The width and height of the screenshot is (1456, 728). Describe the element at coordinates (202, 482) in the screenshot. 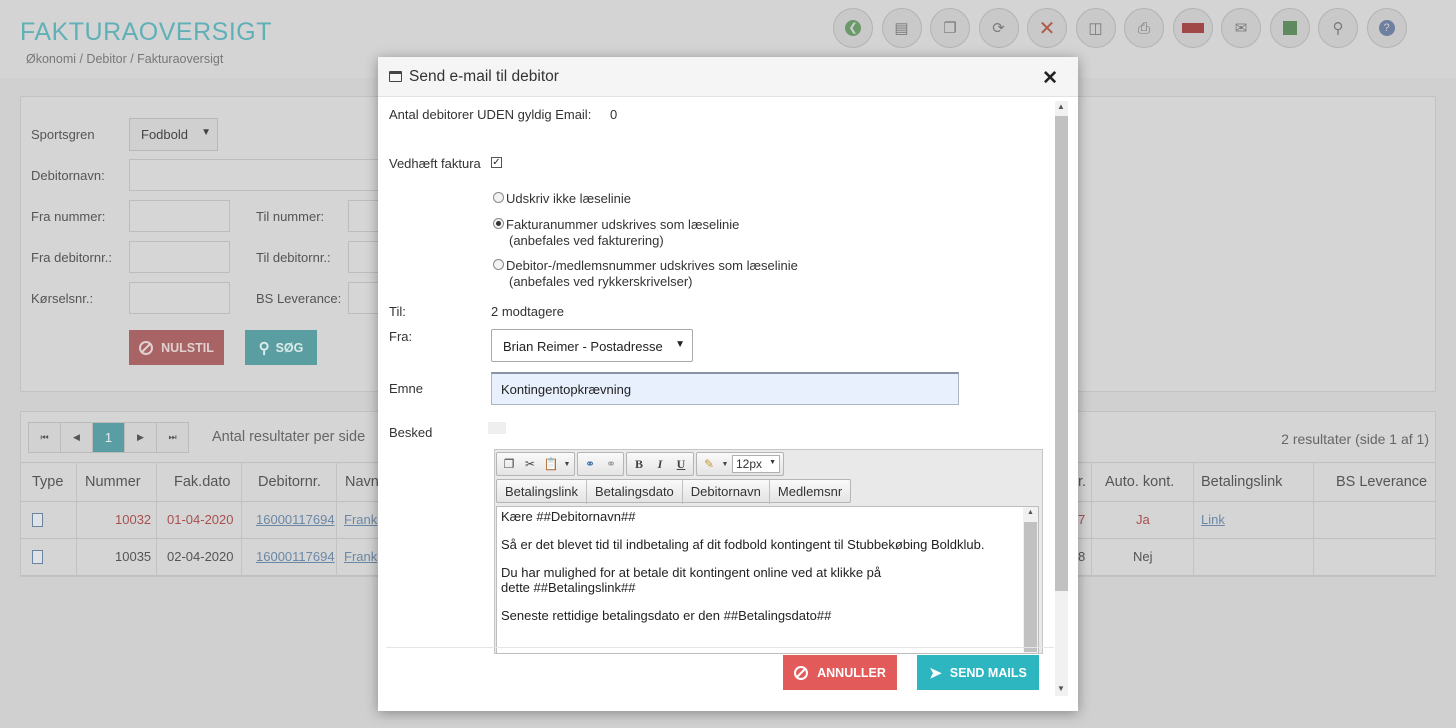

I see `col-fakdato: Fak.dato` at that location.